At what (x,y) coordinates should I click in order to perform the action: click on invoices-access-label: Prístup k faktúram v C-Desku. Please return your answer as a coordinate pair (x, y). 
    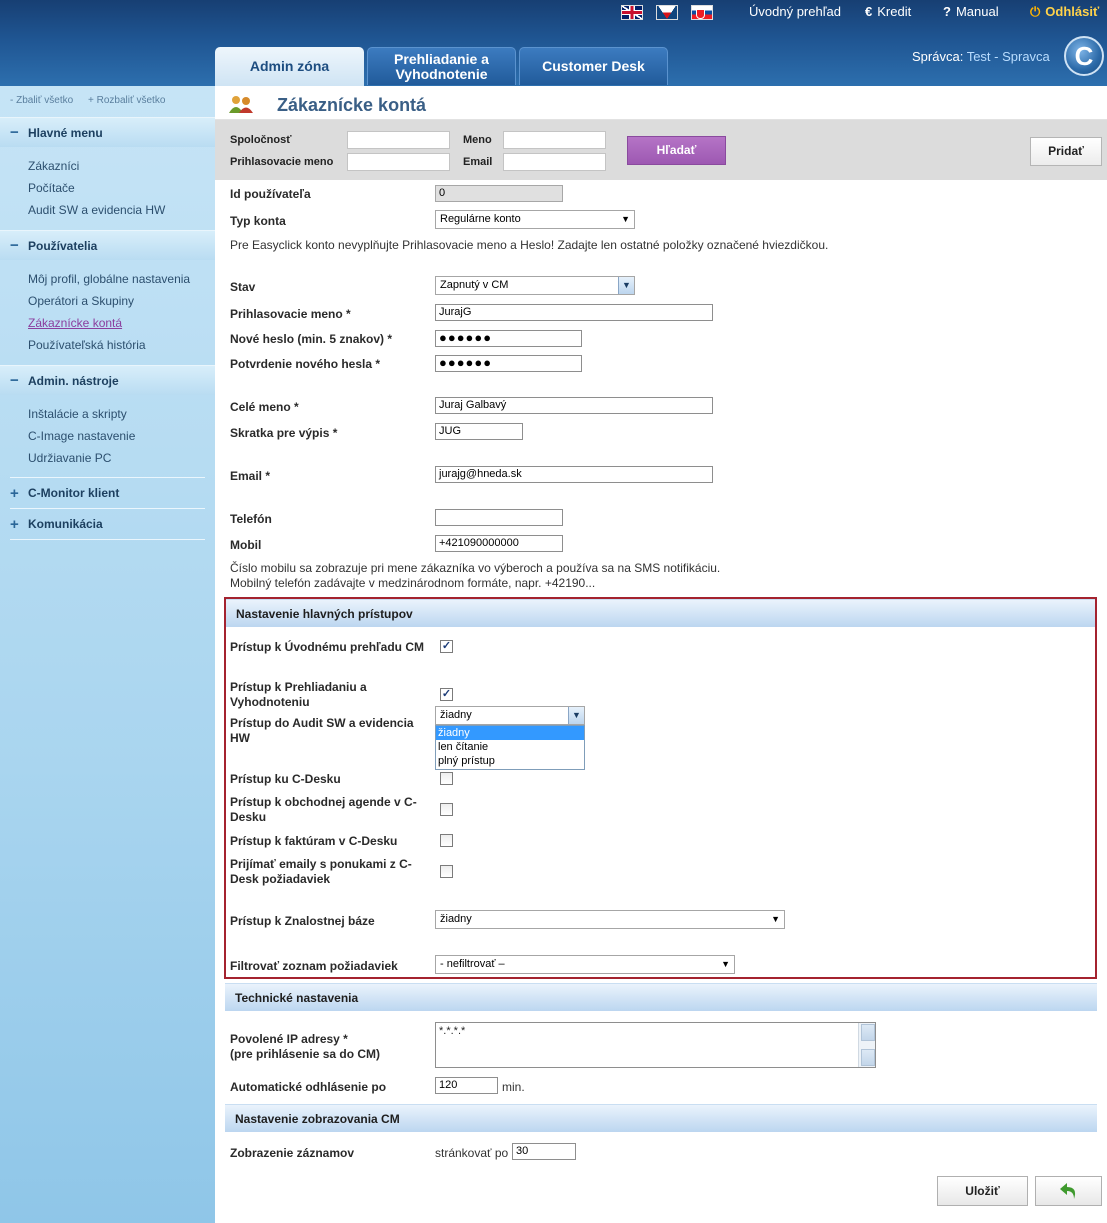
    Looking at the image, I should click on (314, 841).